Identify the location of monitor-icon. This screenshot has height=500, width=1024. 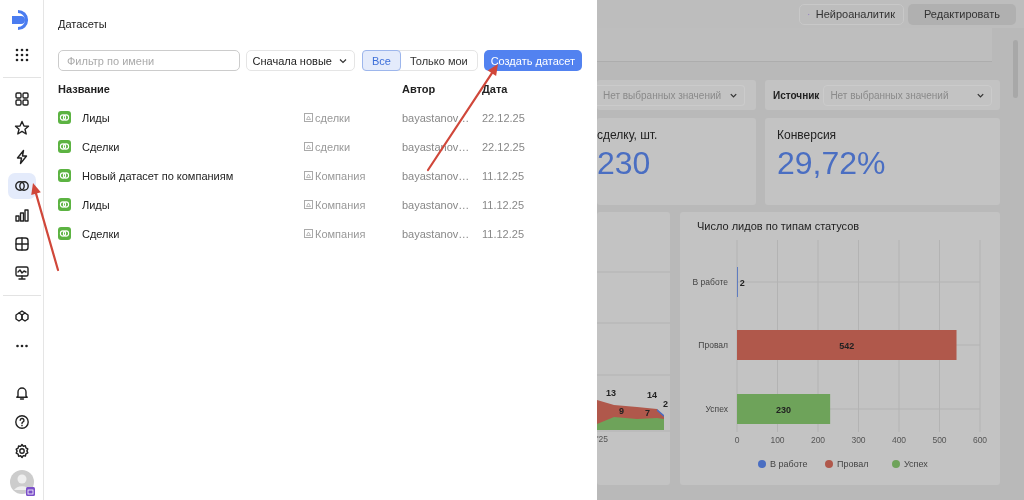
(21, 273).